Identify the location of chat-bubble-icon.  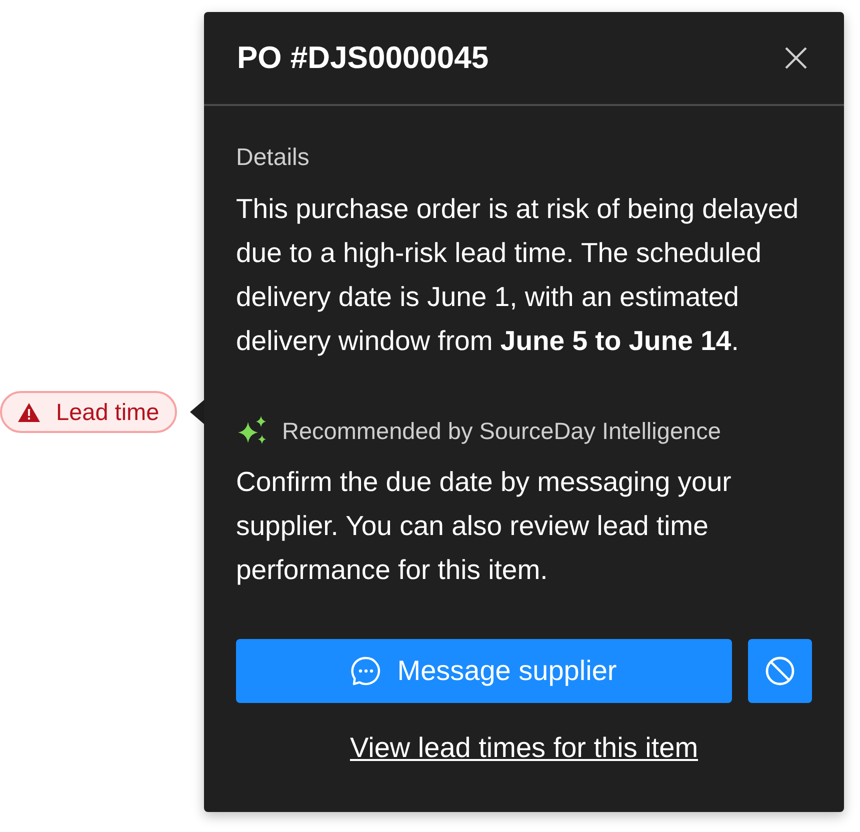
(366, 671).